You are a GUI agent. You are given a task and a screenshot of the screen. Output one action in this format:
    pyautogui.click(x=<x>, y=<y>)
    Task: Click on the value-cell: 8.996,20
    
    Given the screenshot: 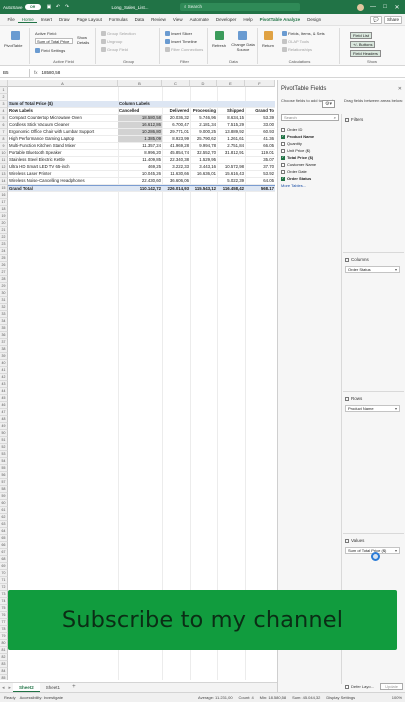 What is the action you would take?
    pyautogui.click(x=140, y=153)
    